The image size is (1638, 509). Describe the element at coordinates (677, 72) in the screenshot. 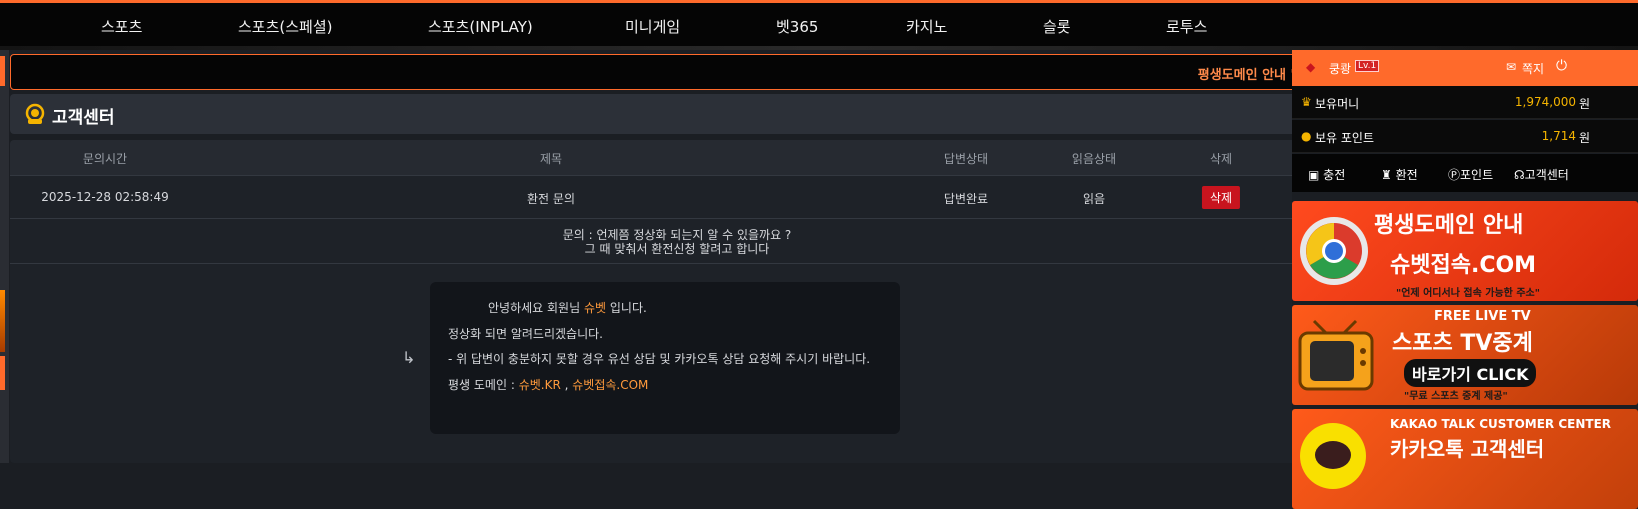

I see `notice-ticker: 평생도메인 안내 "슈벳.I` at that location.